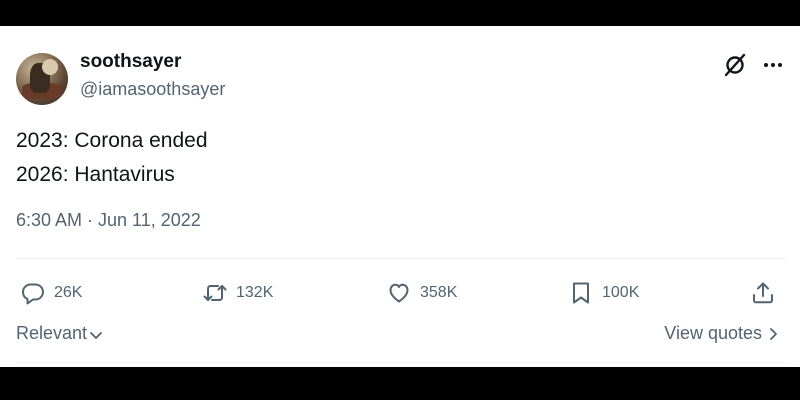  I want to click on more-icon, so click(773, 65).